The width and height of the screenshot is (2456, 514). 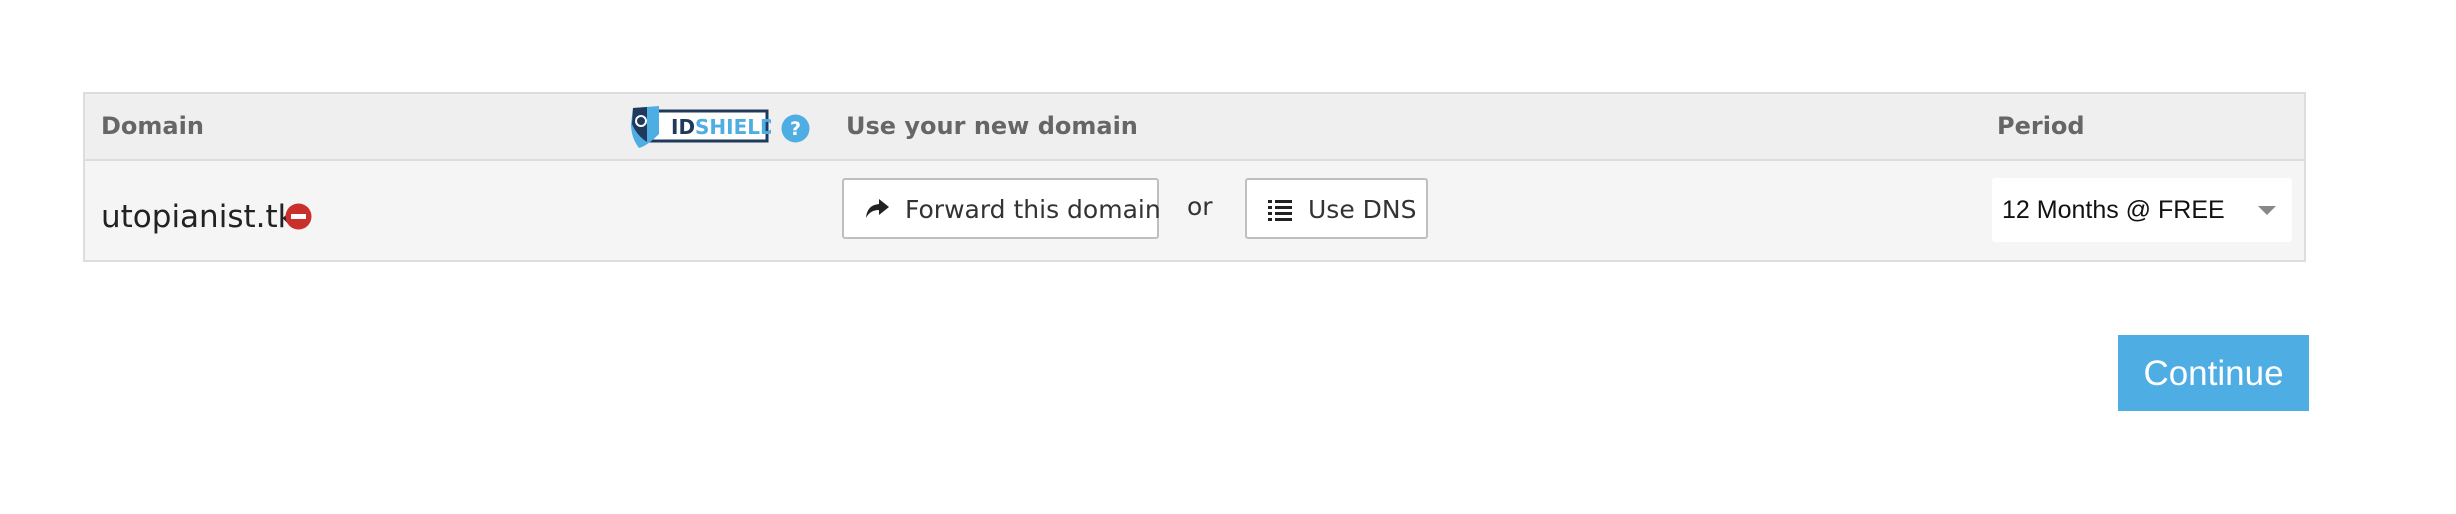 I want to click on share-arrow-icon, so click(x=877, y=208).